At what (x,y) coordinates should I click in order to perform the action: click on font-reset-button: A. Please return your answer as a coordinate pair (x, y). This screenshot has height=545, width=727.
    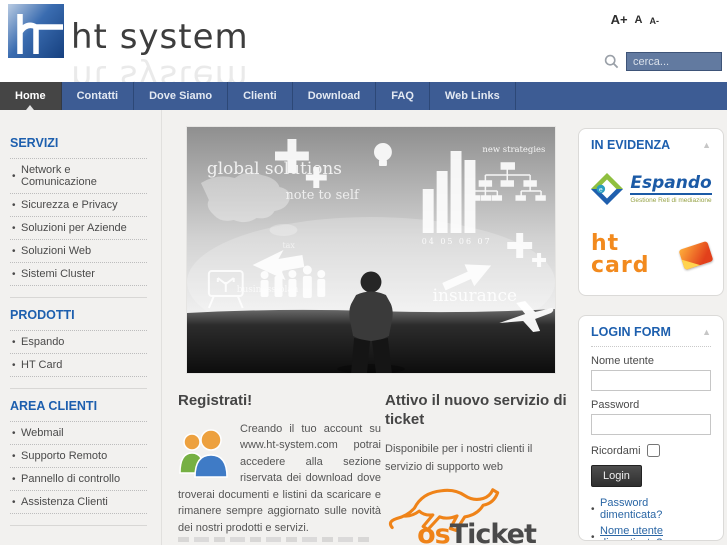
    Looking at the image, I should click on (639, 20).